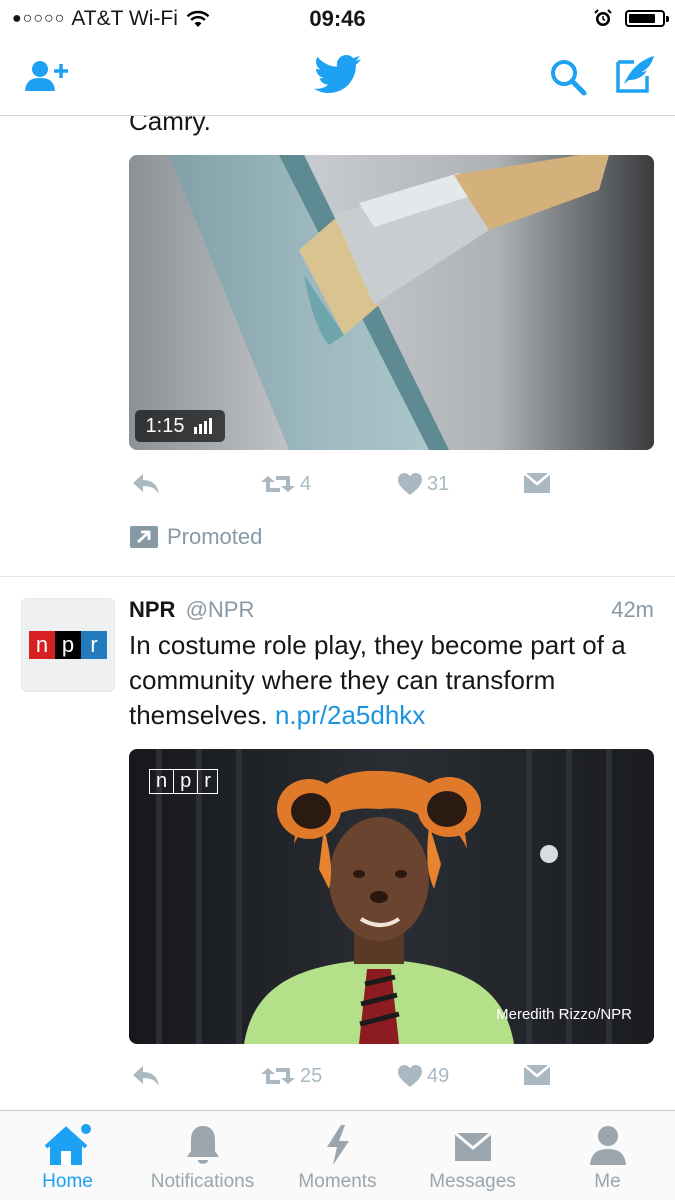 The height and width of the screenshot is (1201, 675). I want to click on promoted-label: Promoted, so click(195, 537).